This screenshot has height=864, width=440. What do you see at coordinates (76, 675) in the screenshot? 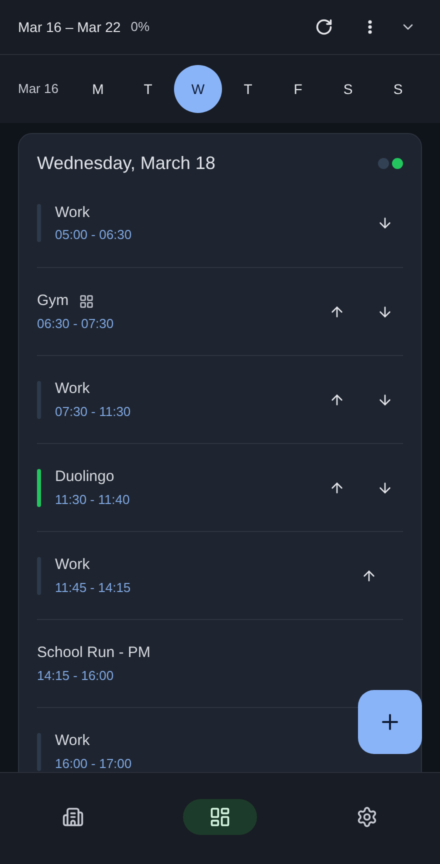
I see `entry-time: 14:15 - 16:00` at bounding box center [76, 675].